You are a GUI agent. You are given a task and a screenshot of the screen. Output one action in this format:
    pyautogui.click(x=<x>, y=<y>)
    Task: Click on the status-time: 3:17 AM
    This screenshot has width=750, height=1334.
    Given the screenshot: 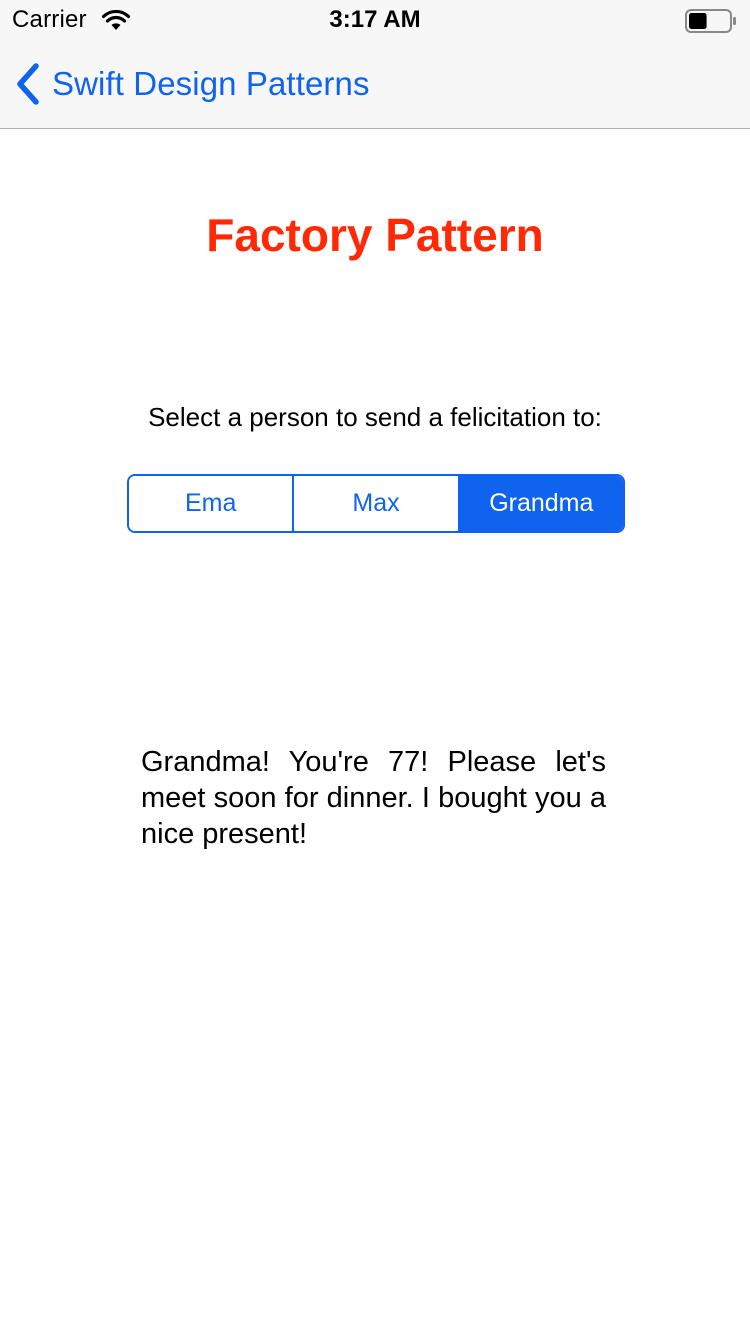 What is the action you would take?
    pyautogui.click(x=375, y=19)
    